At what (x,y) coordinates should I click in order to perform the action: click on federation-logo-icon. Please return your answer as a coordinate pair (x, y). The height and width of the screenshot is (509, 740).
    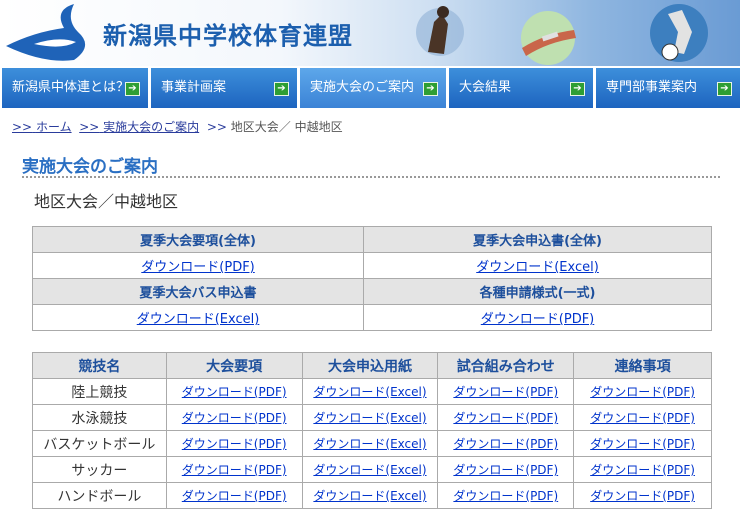
    Looking at the image, I should click on (50, 32).